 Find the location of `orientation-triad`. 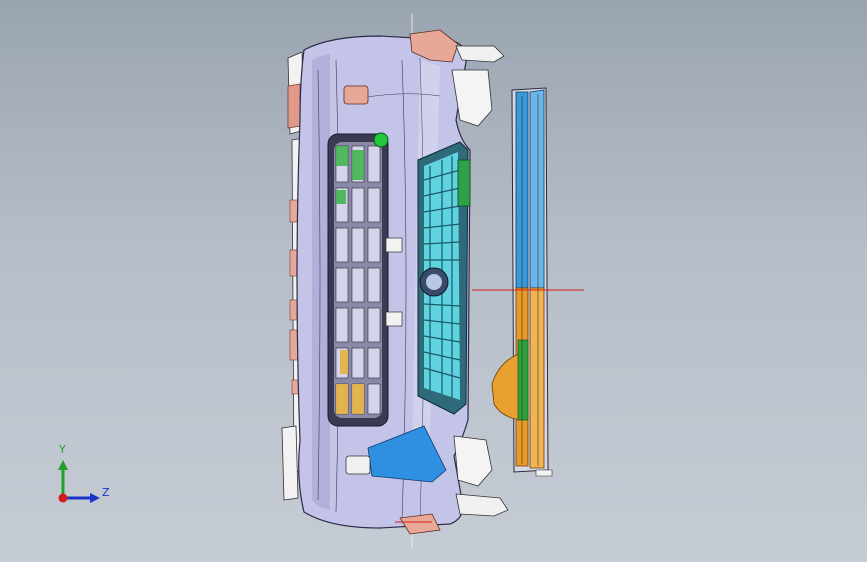

orientation-triad is located at coordinates (79, 481).